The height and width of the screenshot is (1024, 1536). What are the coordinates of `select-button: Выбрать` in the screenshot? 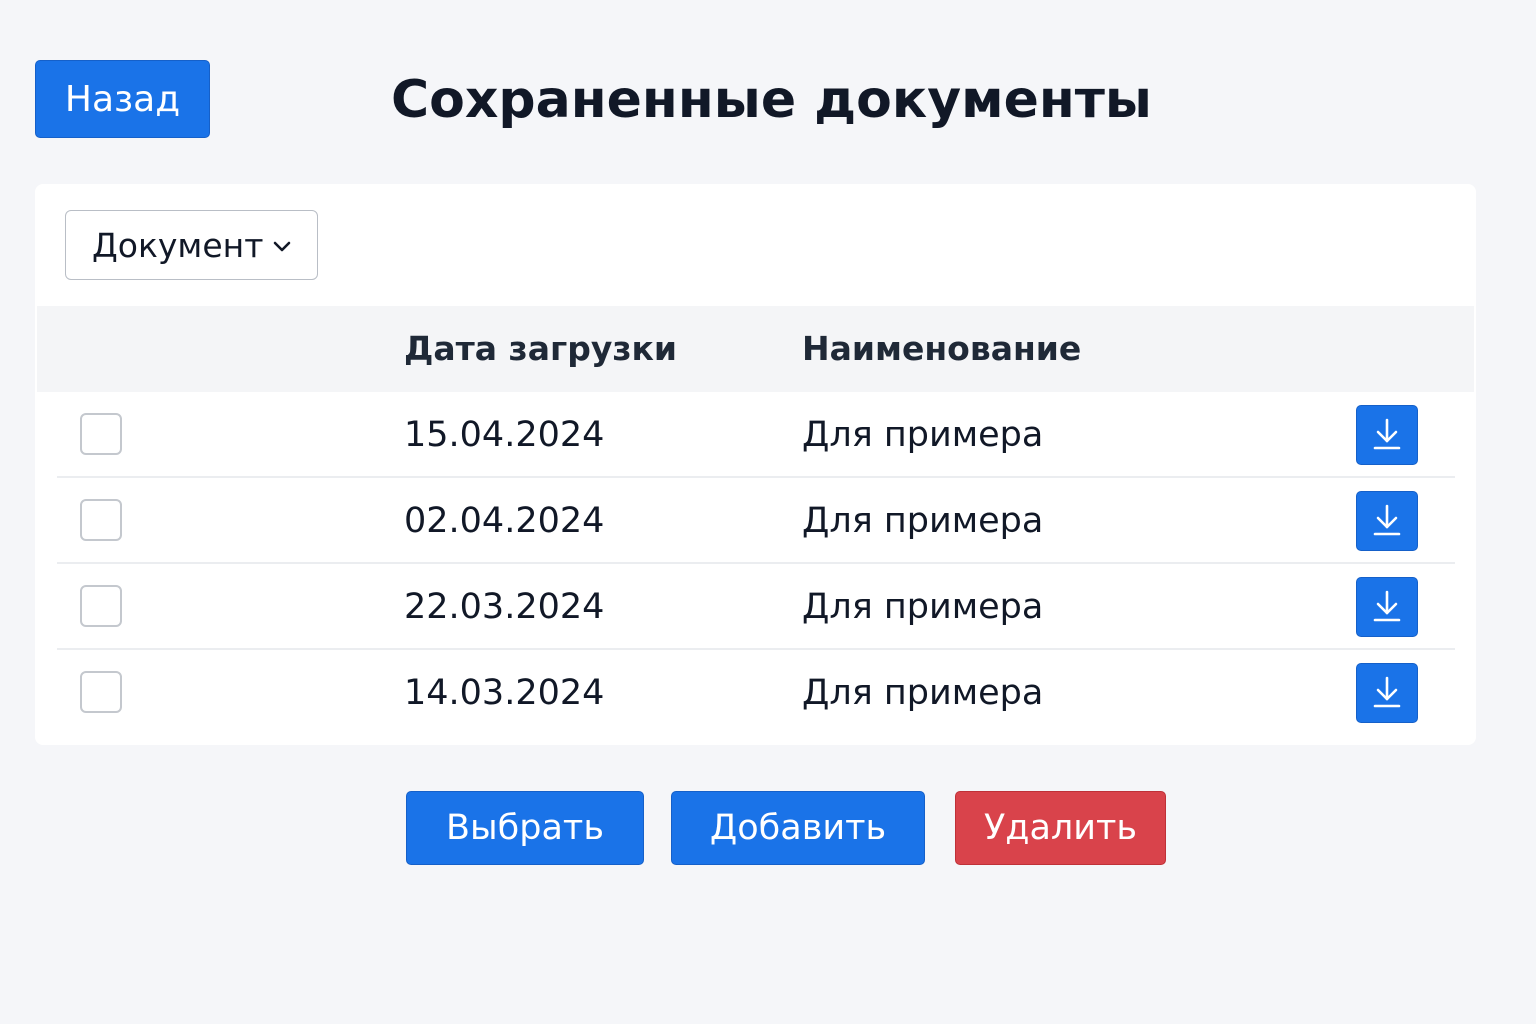 It's located at (525, 828).